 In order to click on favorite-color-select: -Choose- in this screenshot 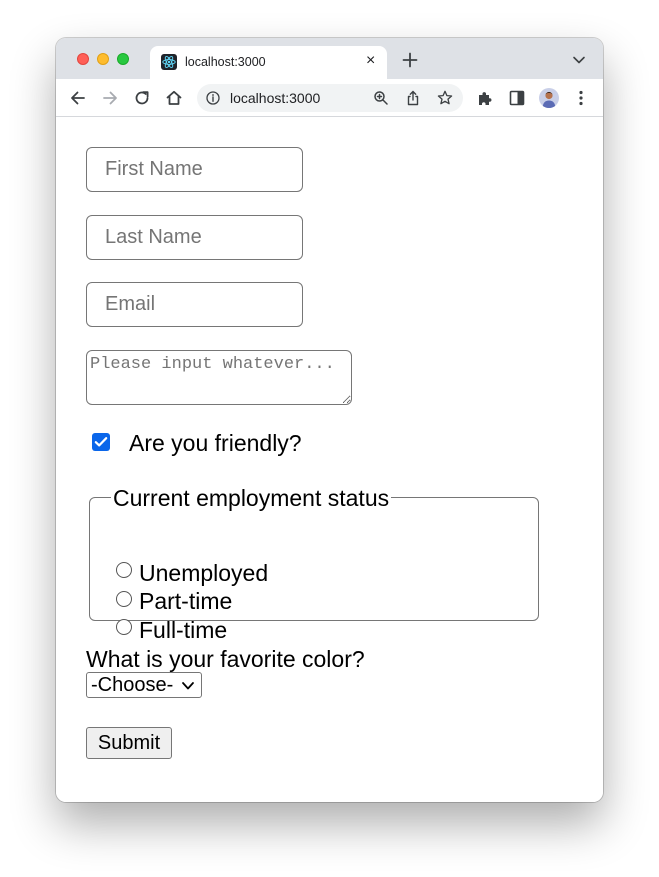, I will do `click(144, 685)`.